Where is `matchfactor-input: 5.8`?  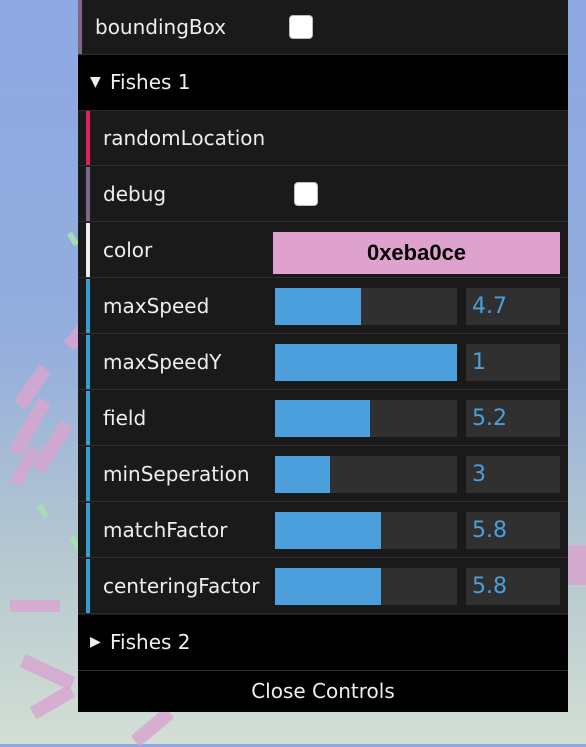
matchfactor-input: 5.8 is located at coordinates (513, 530).